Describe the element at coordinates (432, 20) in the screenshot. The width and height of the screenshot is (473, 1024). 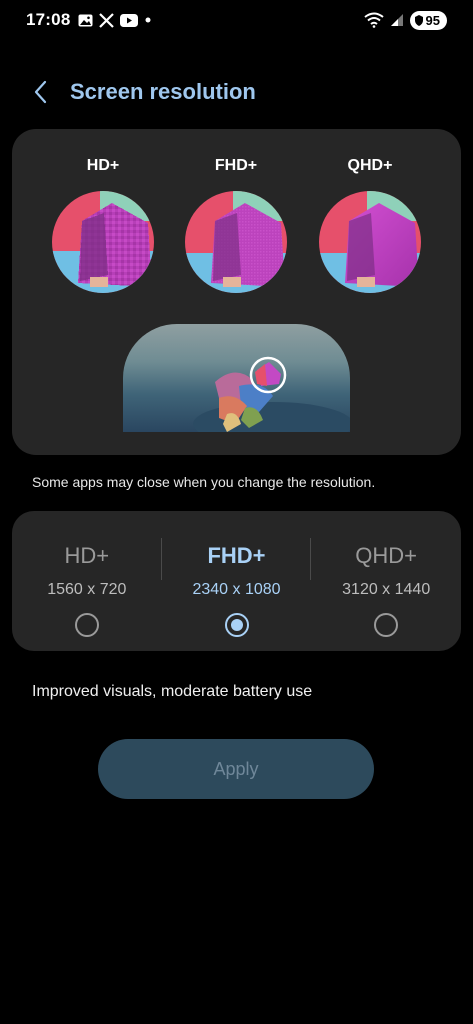
I see `battery-level: 95` at that location.